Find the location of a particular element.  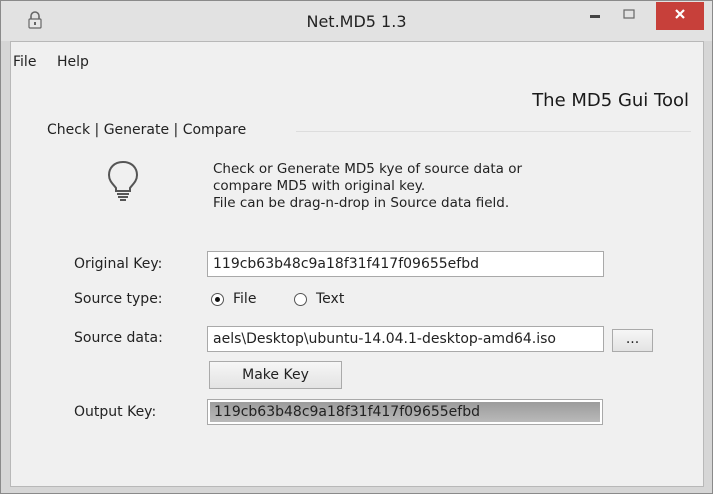

close-button is located at coordinates (680, 16).